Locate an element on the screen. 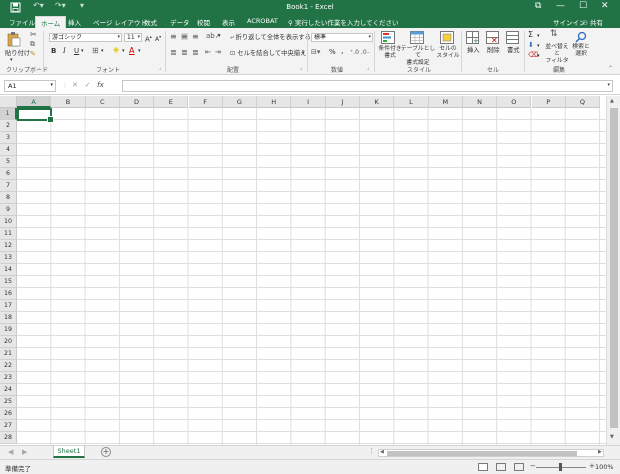 This screenshot has height=474, width=620. column-header-g: G is located at coordinates (240, 102).